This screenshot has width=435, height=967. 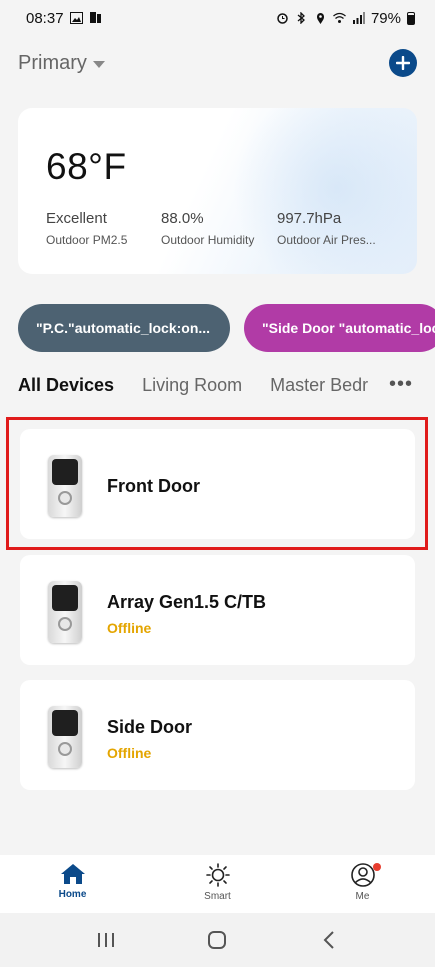 What do you see at coordinates (182, 218) in the screenshot?
I see `metric-value: 88.0%` at bounding box center [182, 218].